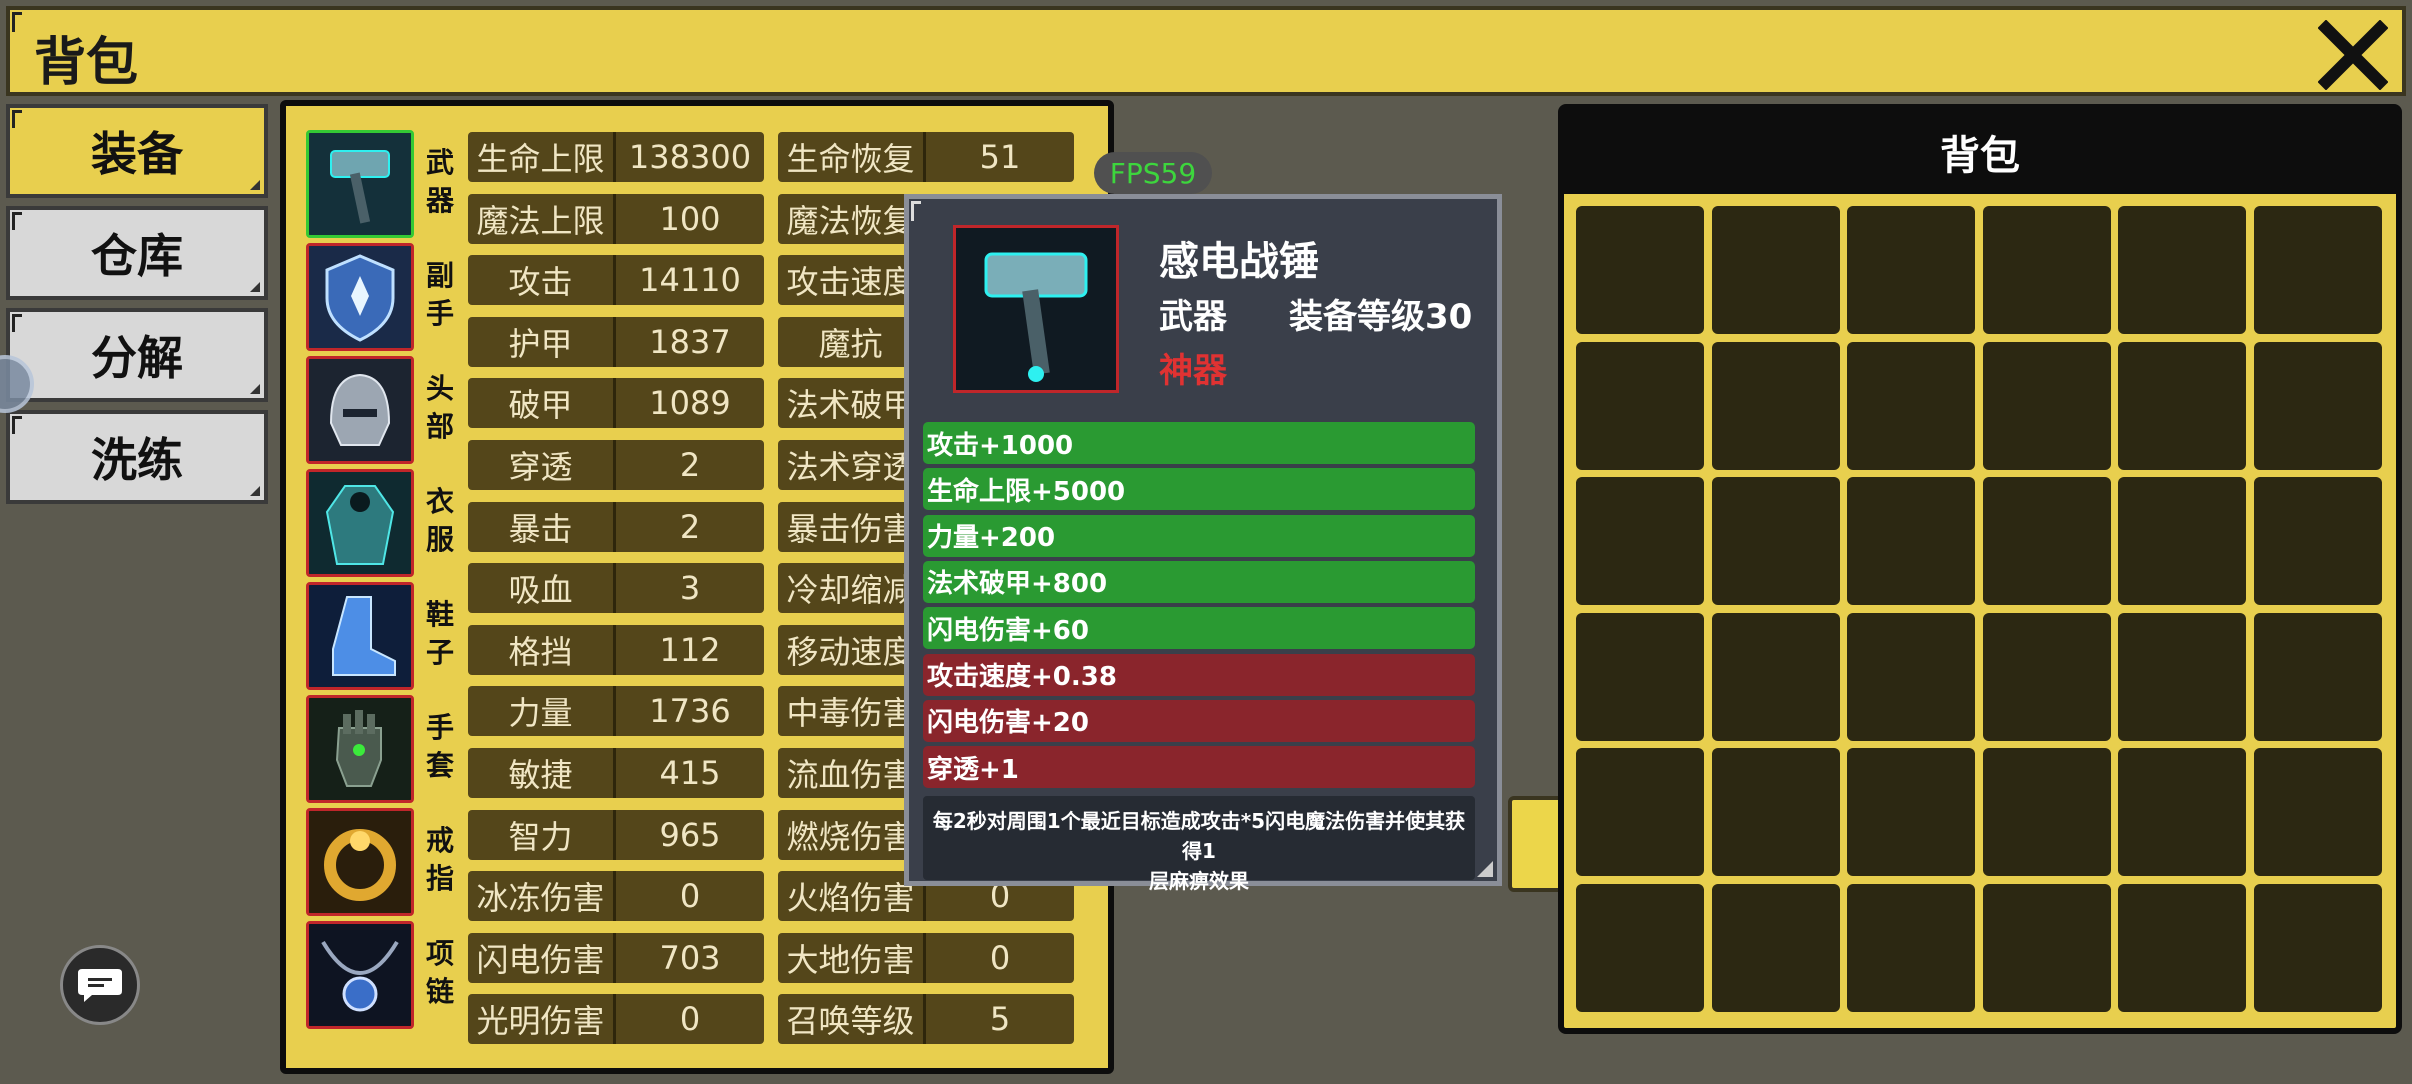 The image size is (2412, 1084). I want to click on slot-gloves: 手套, so click(396, 751).